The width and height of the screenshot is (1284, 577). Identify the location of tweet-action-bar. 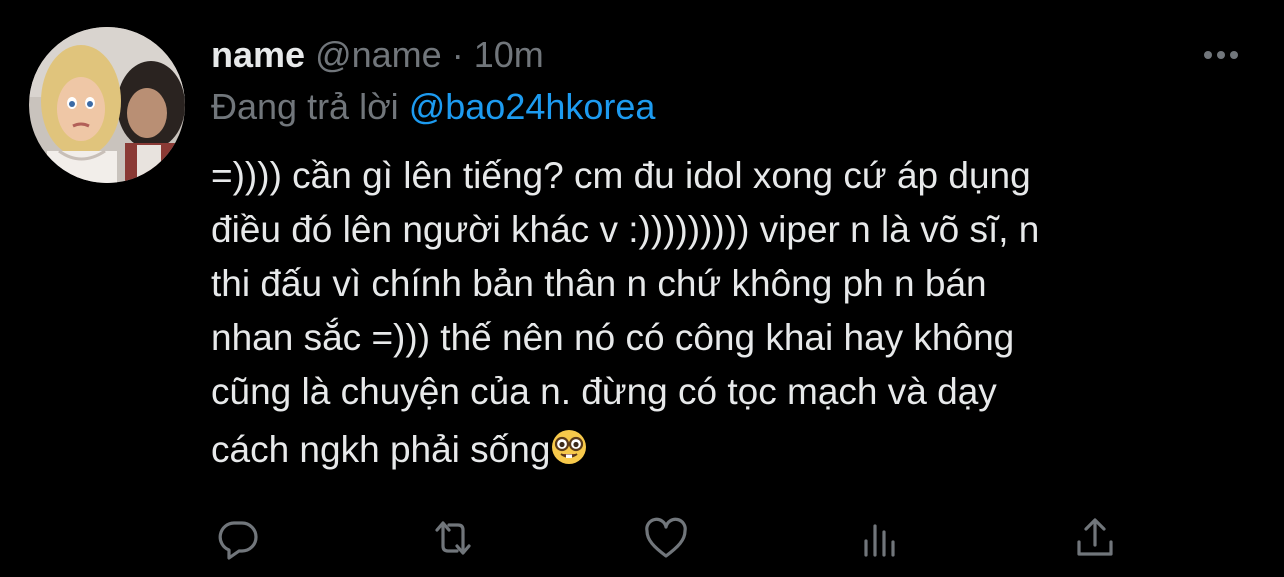
(642, 538).